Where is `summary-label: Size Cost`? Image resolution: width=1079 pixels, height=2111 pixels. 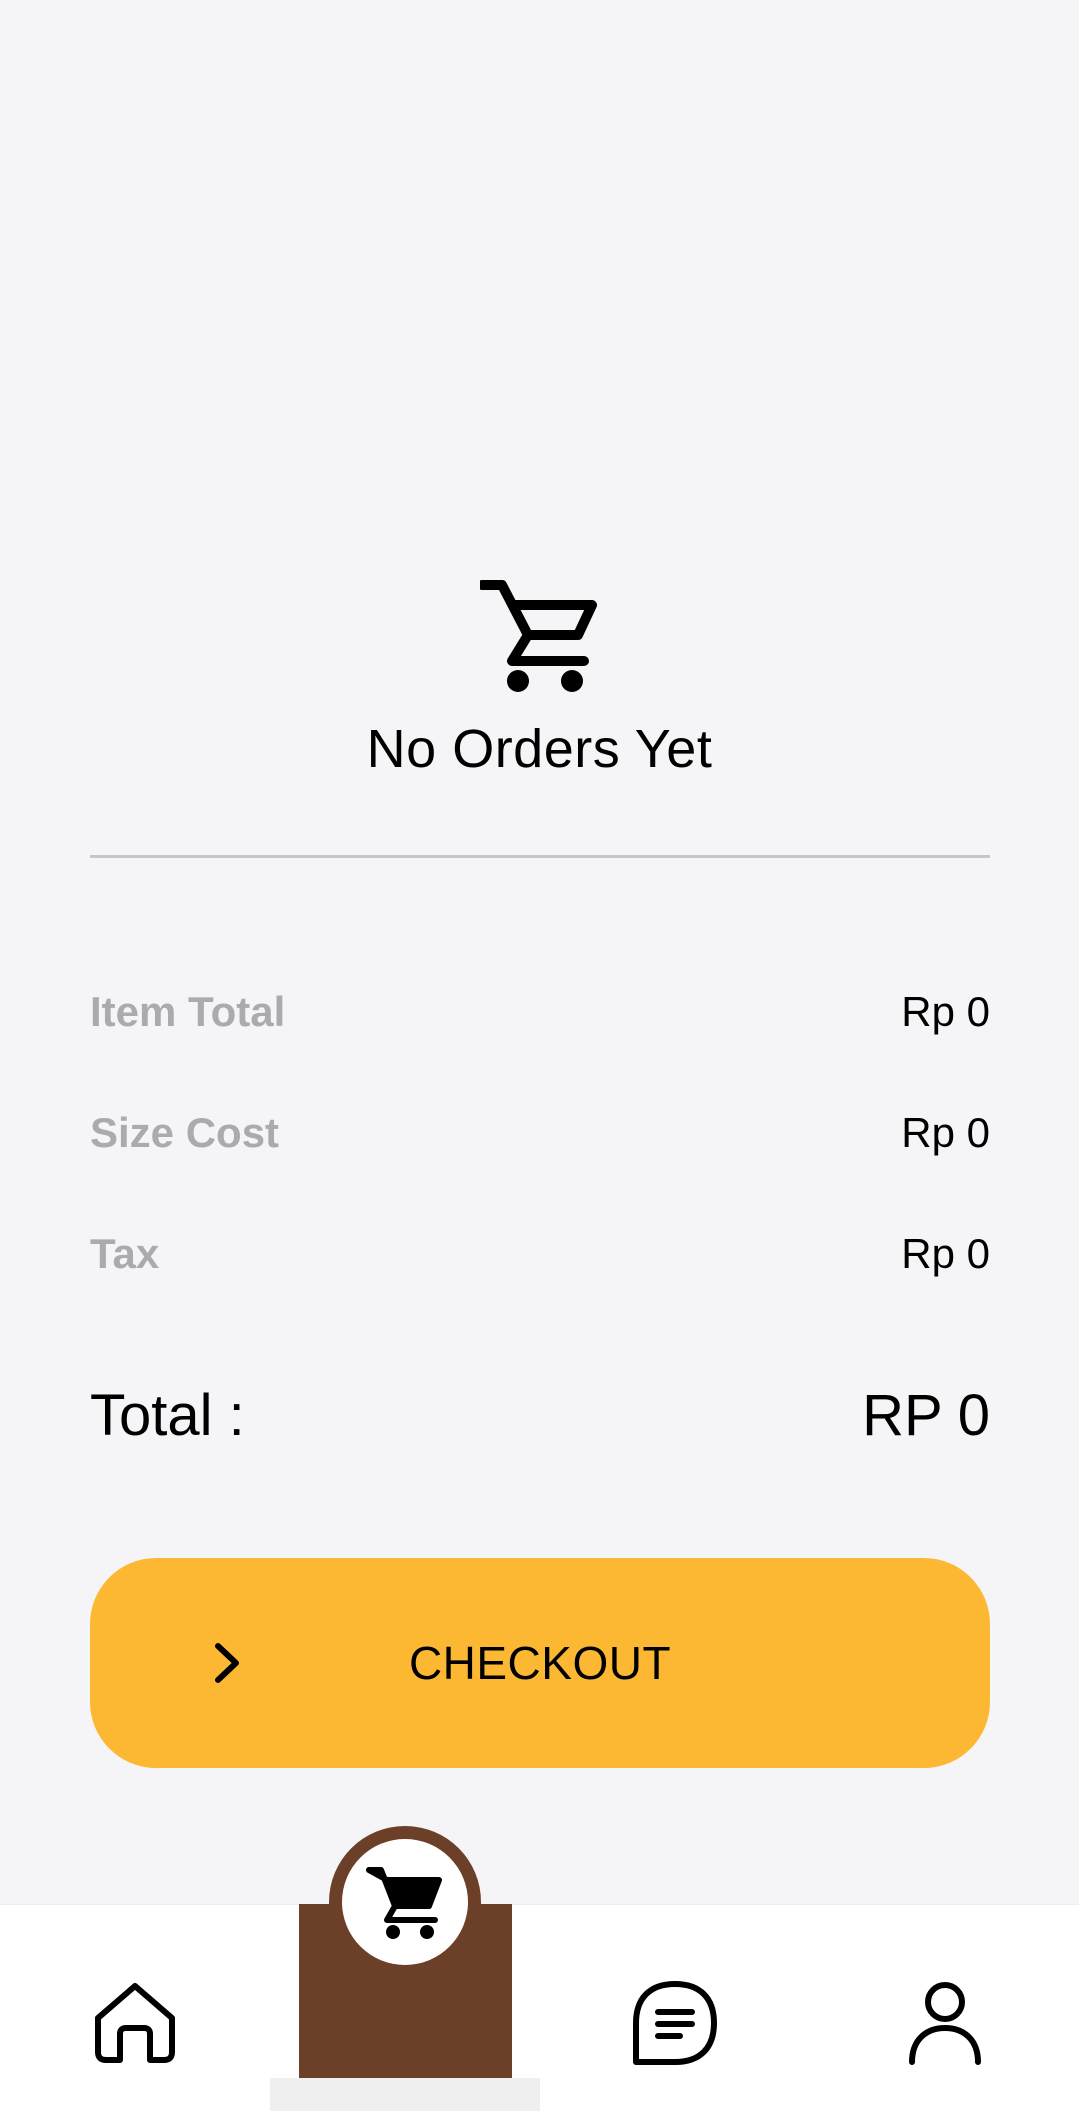 summary-label: Size Cost is located at coordinates (185, 1132).